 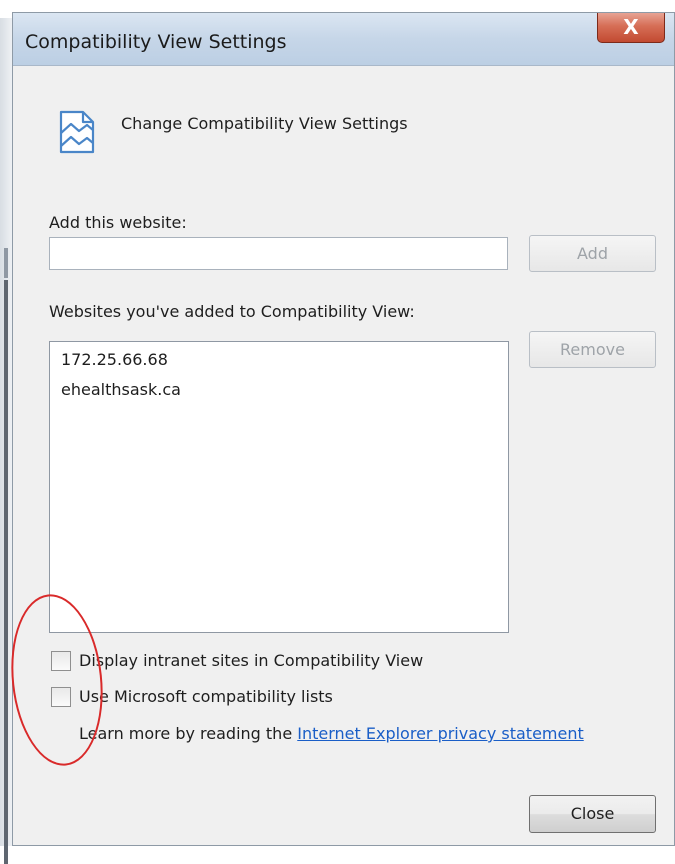 I want to click on learn-more-prefix: Learn more by reading the, so click(x=188, y=733).